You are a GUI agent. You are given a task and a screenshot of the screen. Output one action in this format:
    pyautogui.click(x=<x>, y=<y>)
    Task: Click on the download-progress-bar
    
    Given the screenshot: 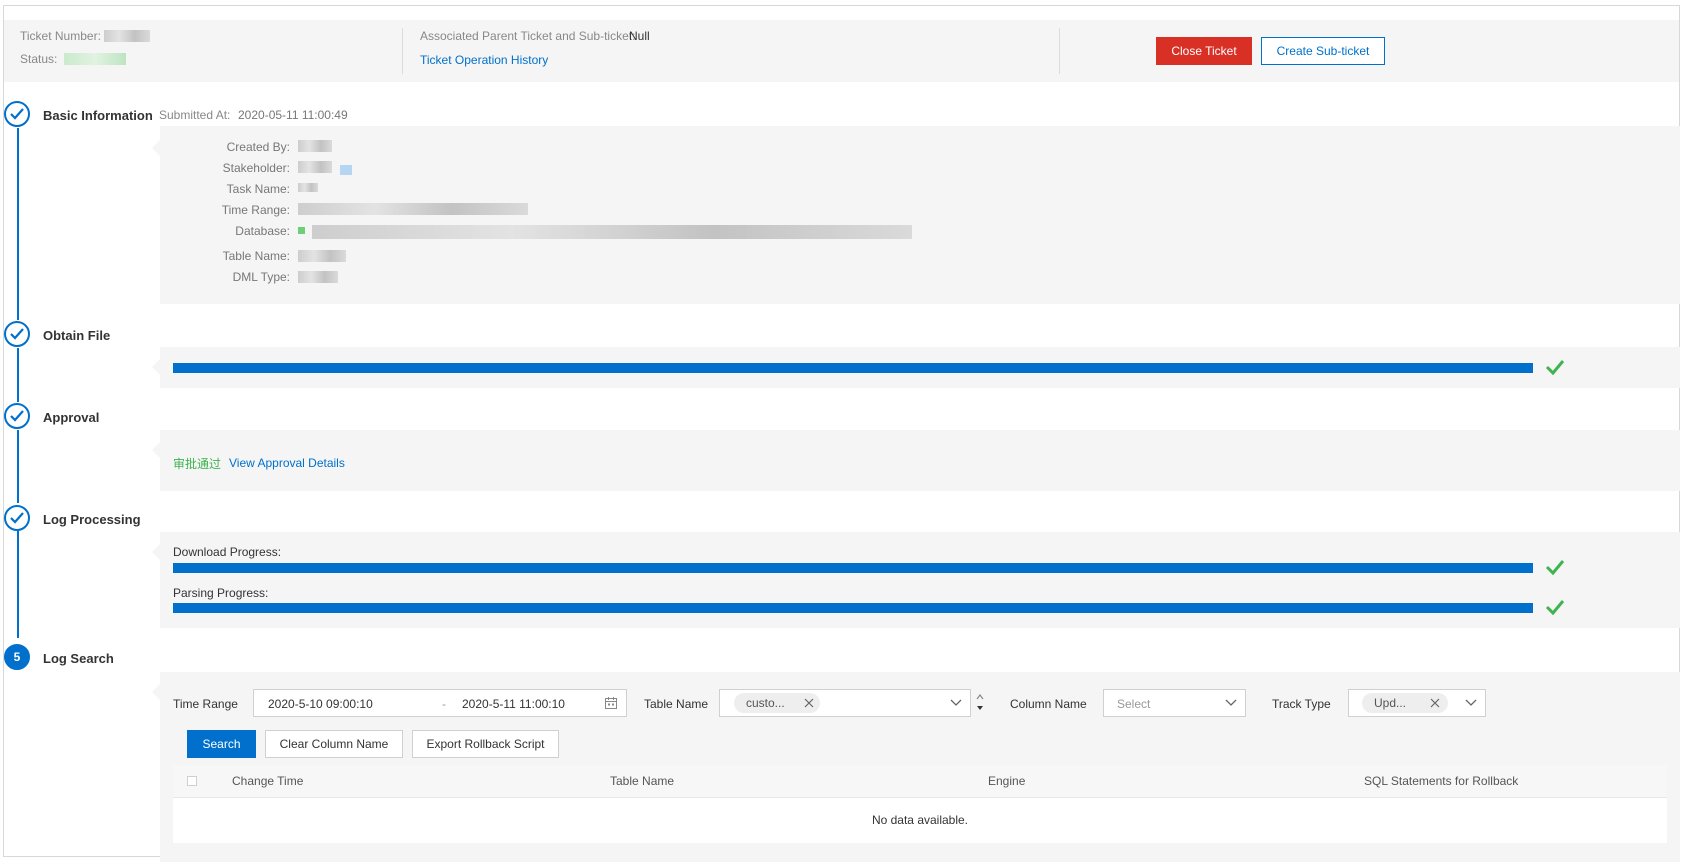 What is the action you would take?
    pyautogui.click(x=853, y=568)
    